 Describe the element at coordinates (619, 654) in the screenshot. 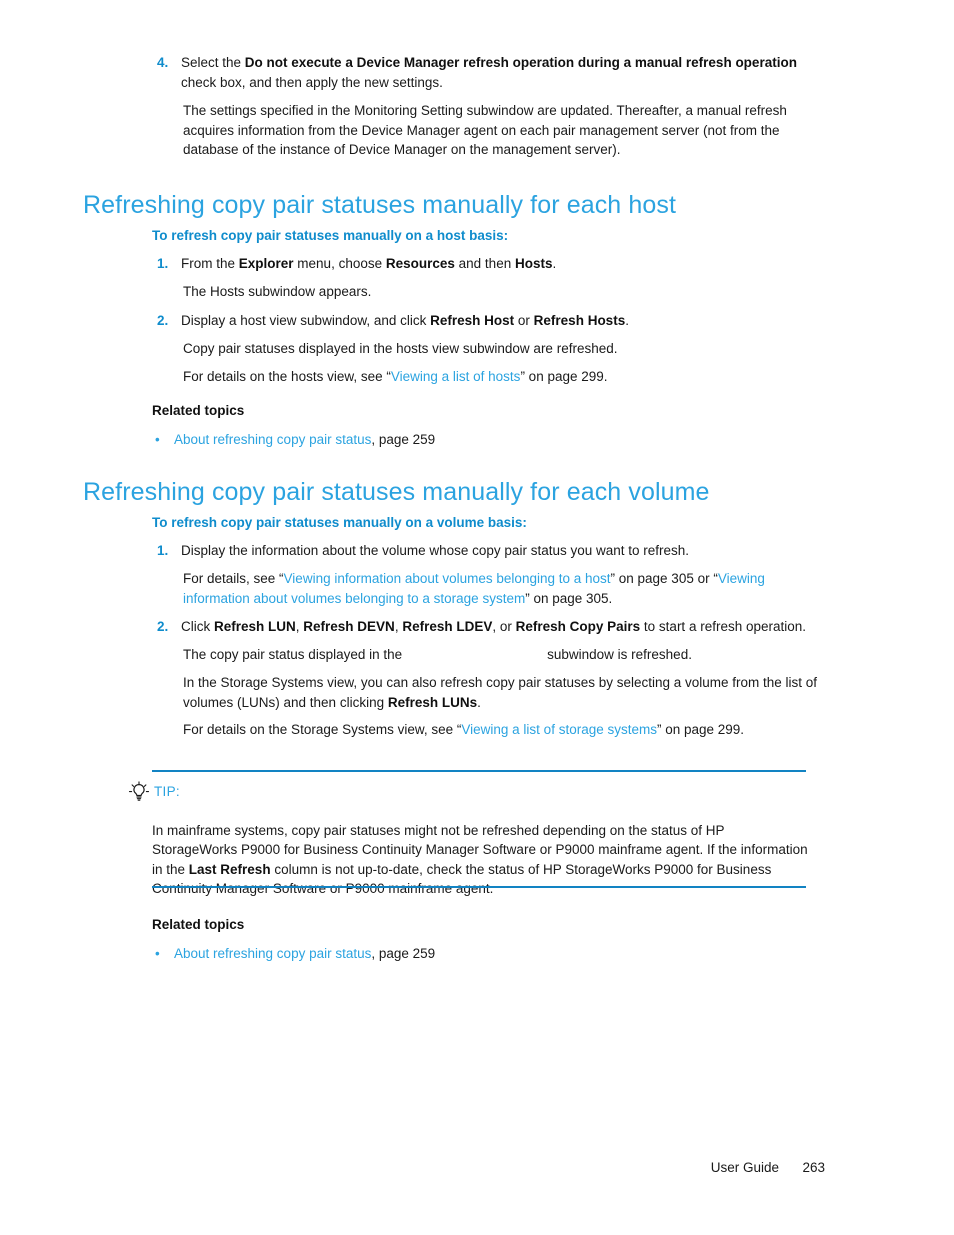

I see `volume-result-post: subwindow is refreshed.` at that location.